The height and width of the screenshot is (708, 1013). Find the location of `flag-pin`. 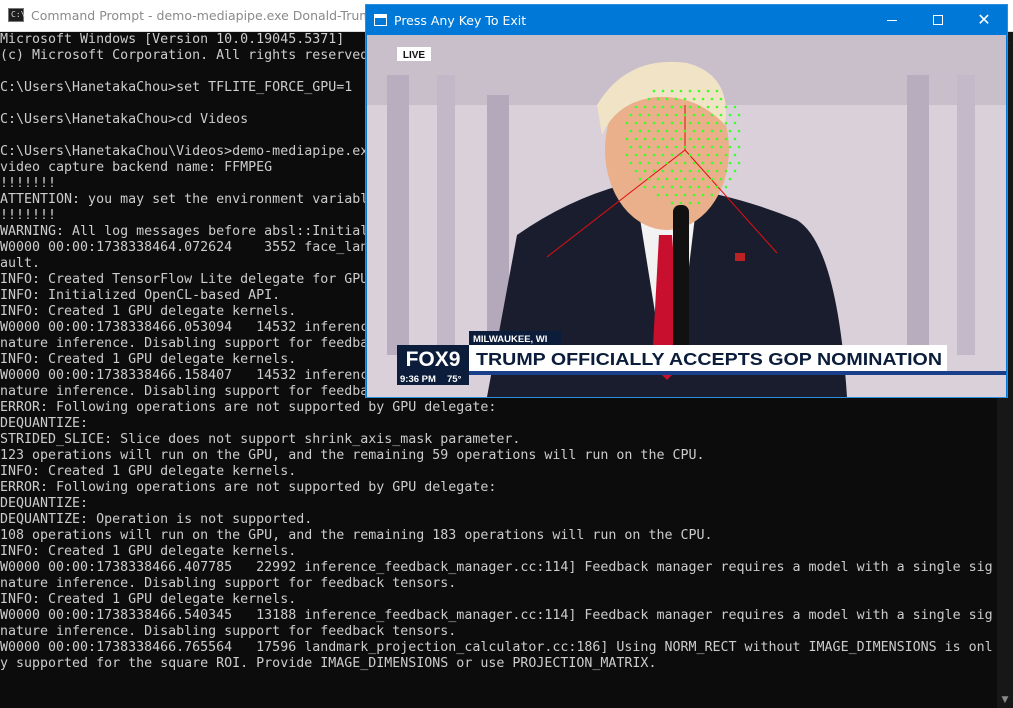

flag-pin is located at coordinates (740, 257).